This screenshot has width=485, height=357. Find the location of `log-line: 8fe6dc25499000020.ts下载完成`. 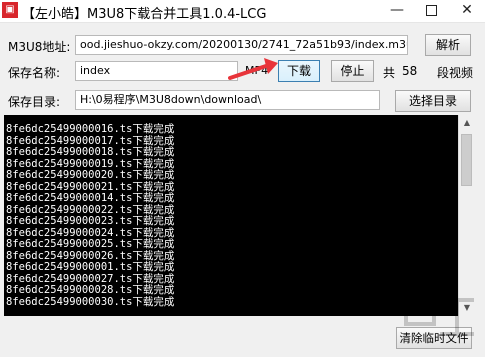

log-line: 8fe6dc25499000020.ts下载完成 is located at coordinates (90, 175).